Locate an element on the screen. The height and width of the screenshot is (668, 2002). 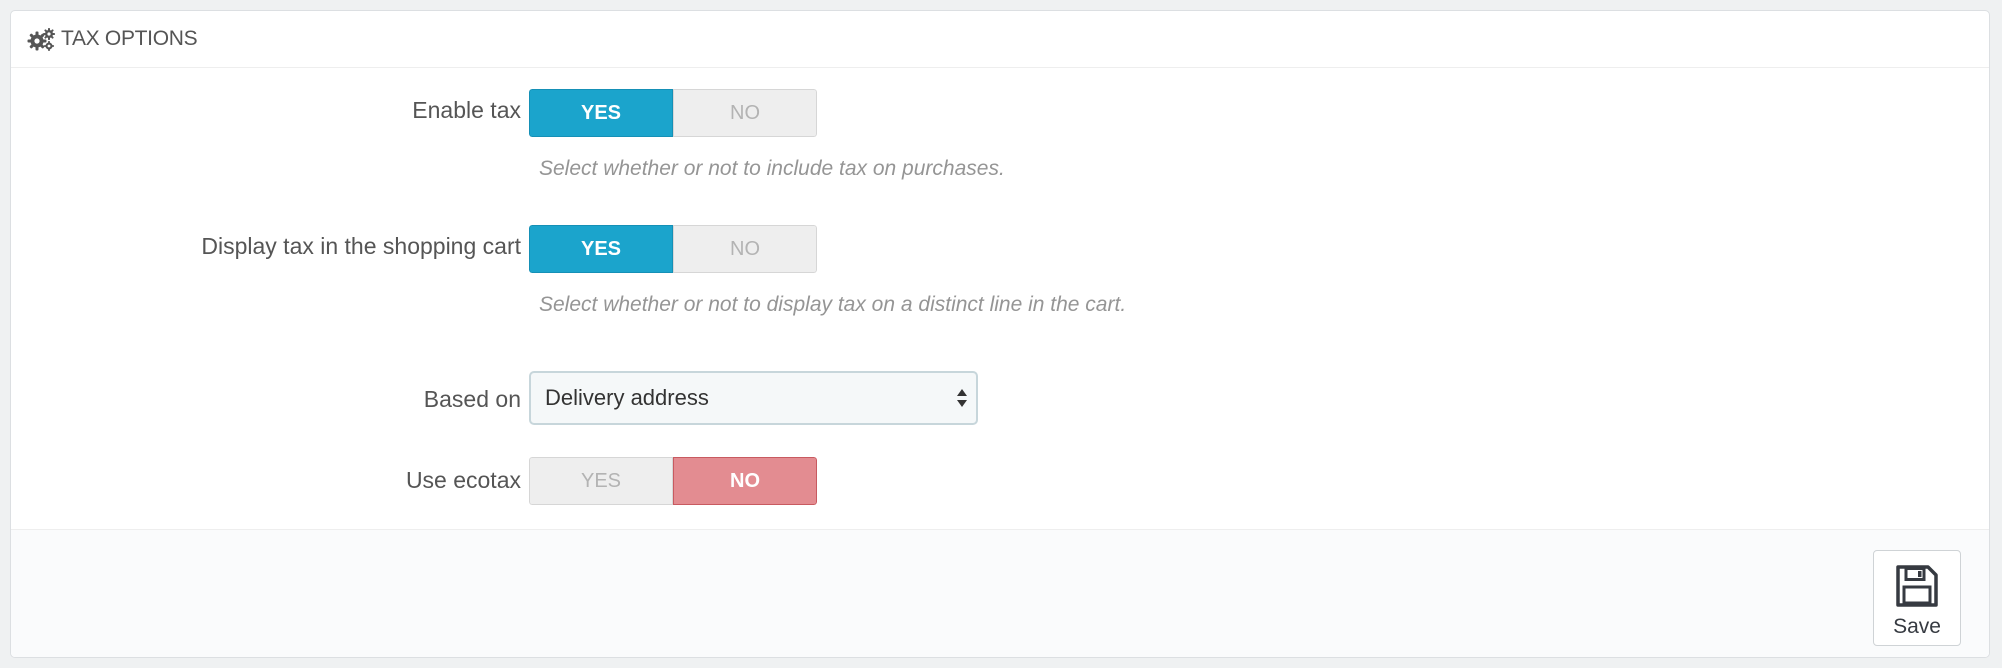
based-on-label: Based on is located at coordinates (472, 399).